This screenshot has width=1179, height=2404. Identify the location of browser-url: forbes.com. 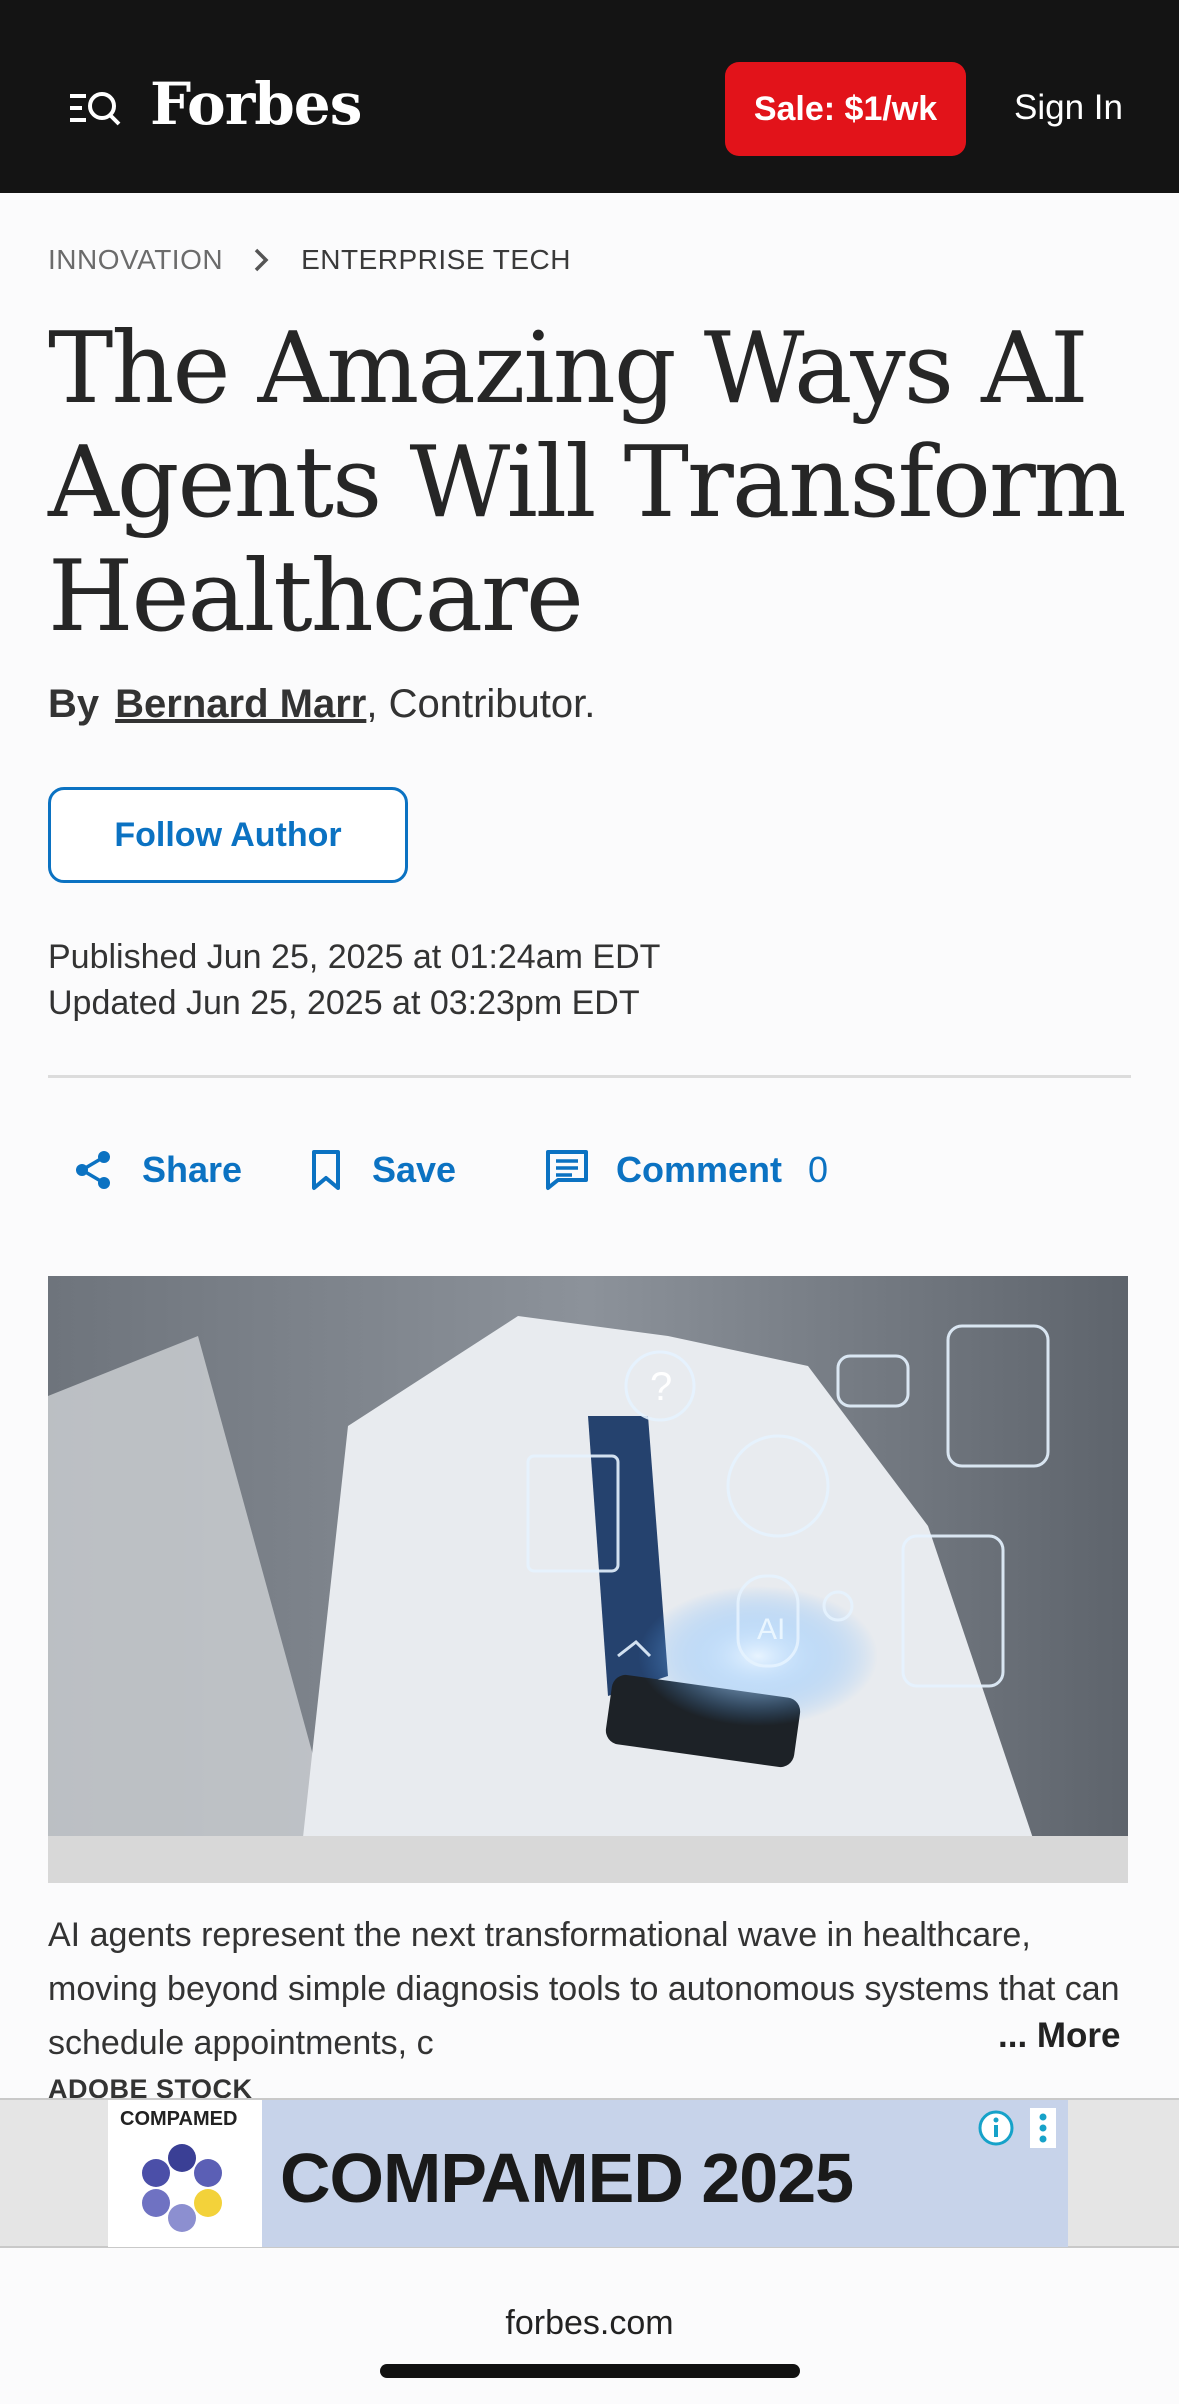
(589, 2323).